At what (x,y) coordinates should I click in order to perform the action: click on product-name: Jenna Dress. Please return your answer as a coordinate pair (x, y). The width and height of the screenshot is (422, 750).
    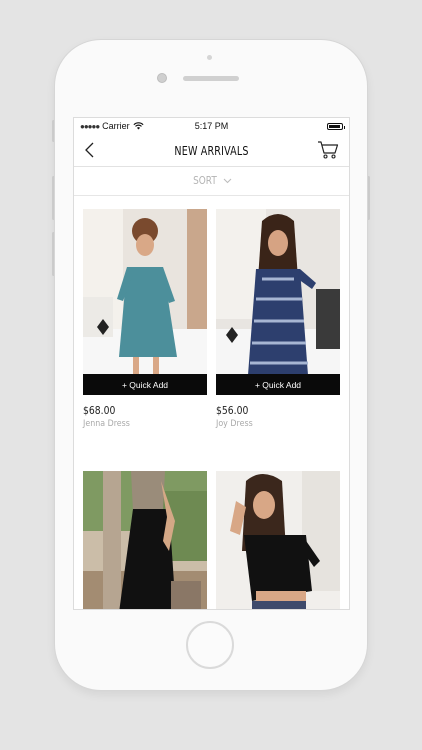
    Looking at the image, I should click on (137, 424).